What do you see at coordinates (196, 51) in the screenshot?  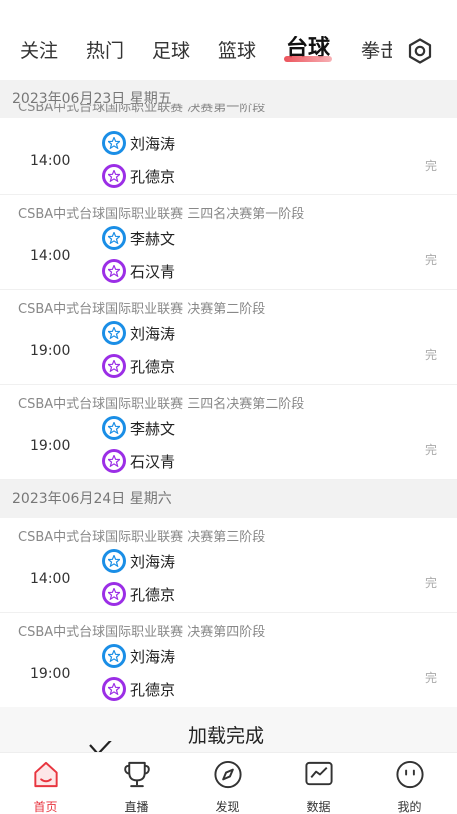 I see `category-tabs: 关注 热门 足球 篮球 台球 拳击` at bounding box center [196, 51].